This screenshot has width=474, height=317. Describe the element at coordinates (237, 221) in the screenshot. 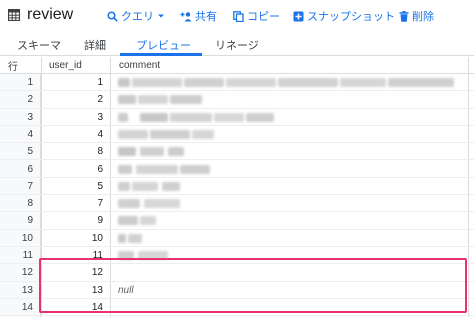

I see `table-row: 99` at that location.